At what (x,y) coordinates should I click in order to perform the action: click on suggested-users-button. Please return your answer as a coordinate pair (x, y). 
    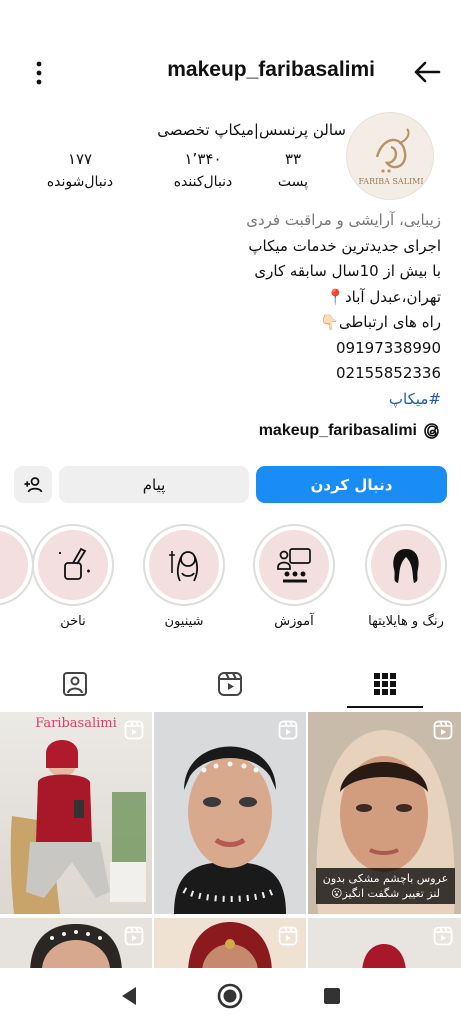
    Looking at the image, I should click on (33, 484).